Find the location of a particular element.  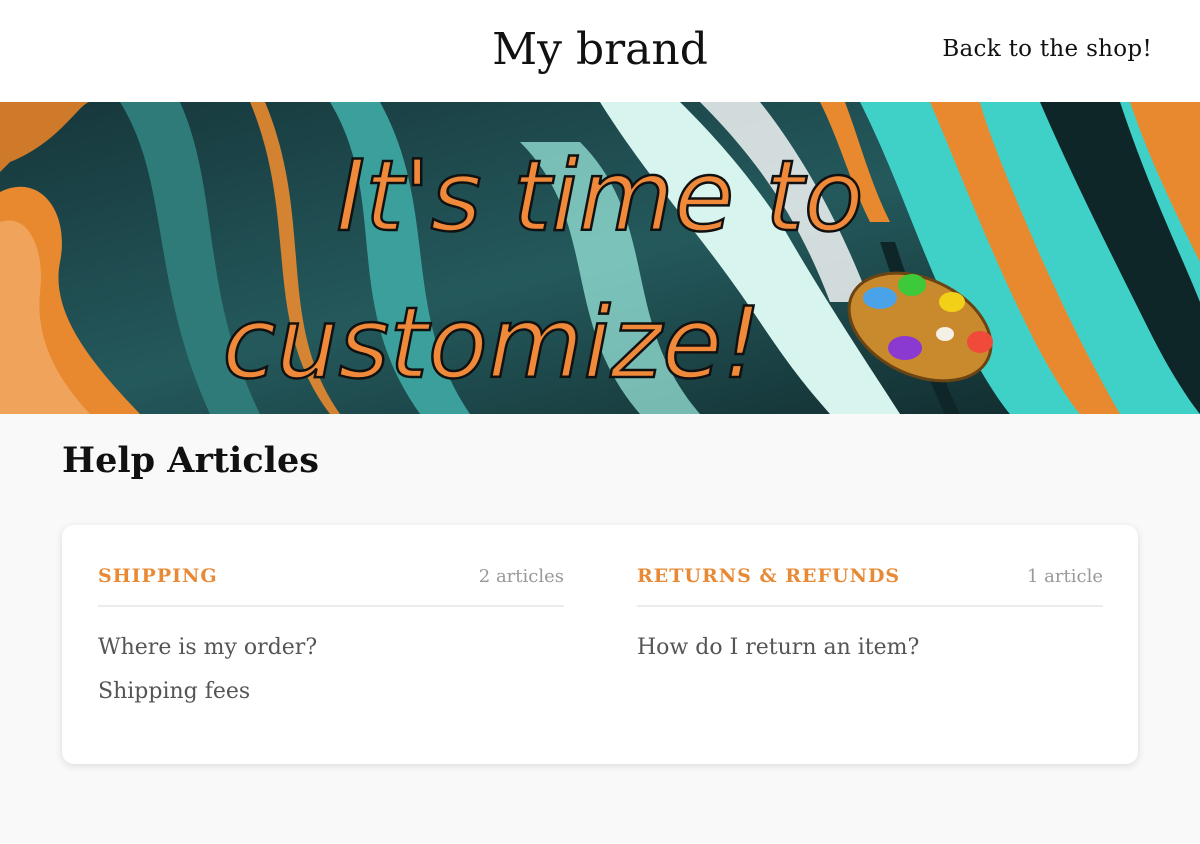

category-header: SHIPPING 2 articles is located at coordinates (331, 566).